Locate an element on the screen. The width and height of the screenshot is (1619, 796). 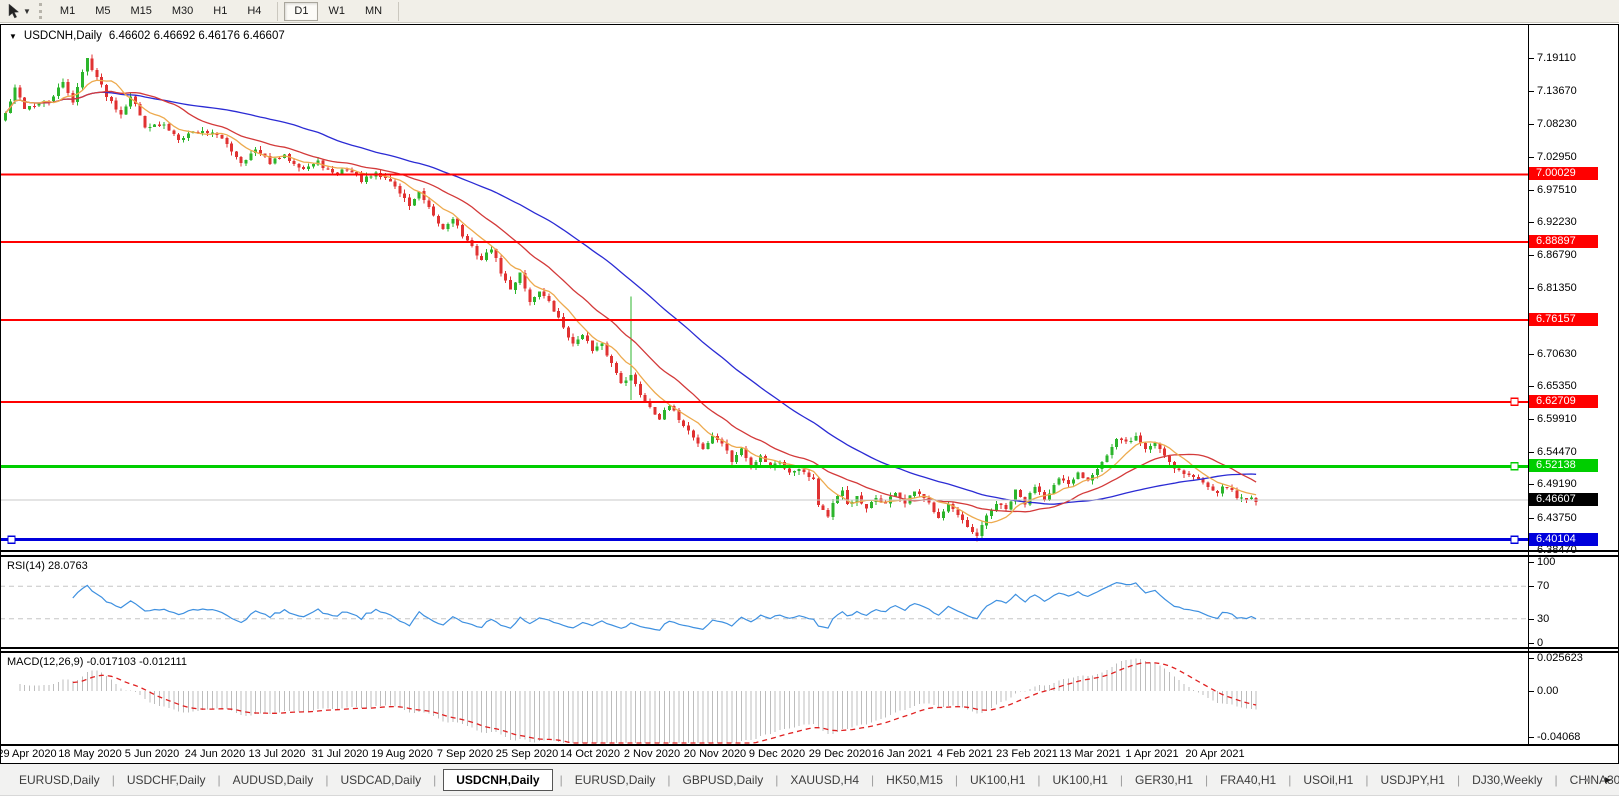
price-level-badge: 6.62709 is located at coordinates (1563, 401).